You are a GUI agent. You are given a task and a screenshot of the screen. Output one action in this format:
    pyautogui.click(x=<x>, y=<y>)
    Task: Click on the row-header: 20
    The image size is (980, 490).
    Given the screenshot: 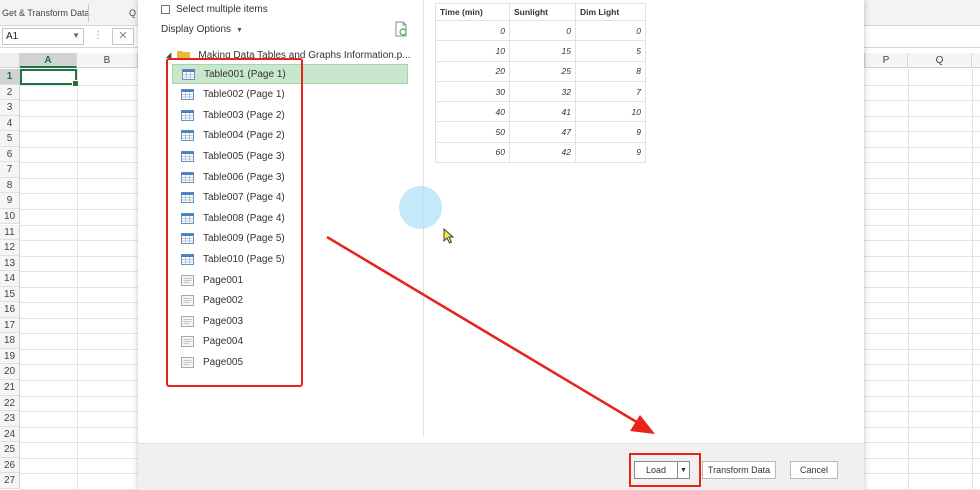 What is the action you would take?
    pyautogui.click(x=10, y=372)
    